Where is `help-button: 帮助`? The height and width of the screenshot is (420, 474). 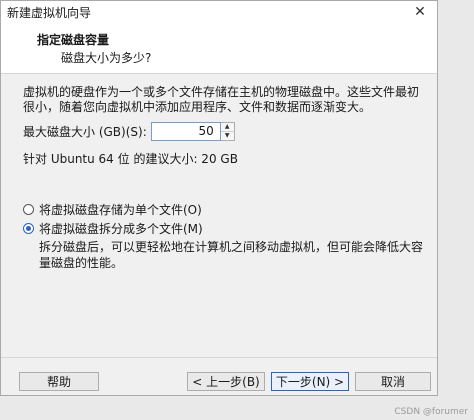 help-button: 帮助 is located at coordinates (59, 381).